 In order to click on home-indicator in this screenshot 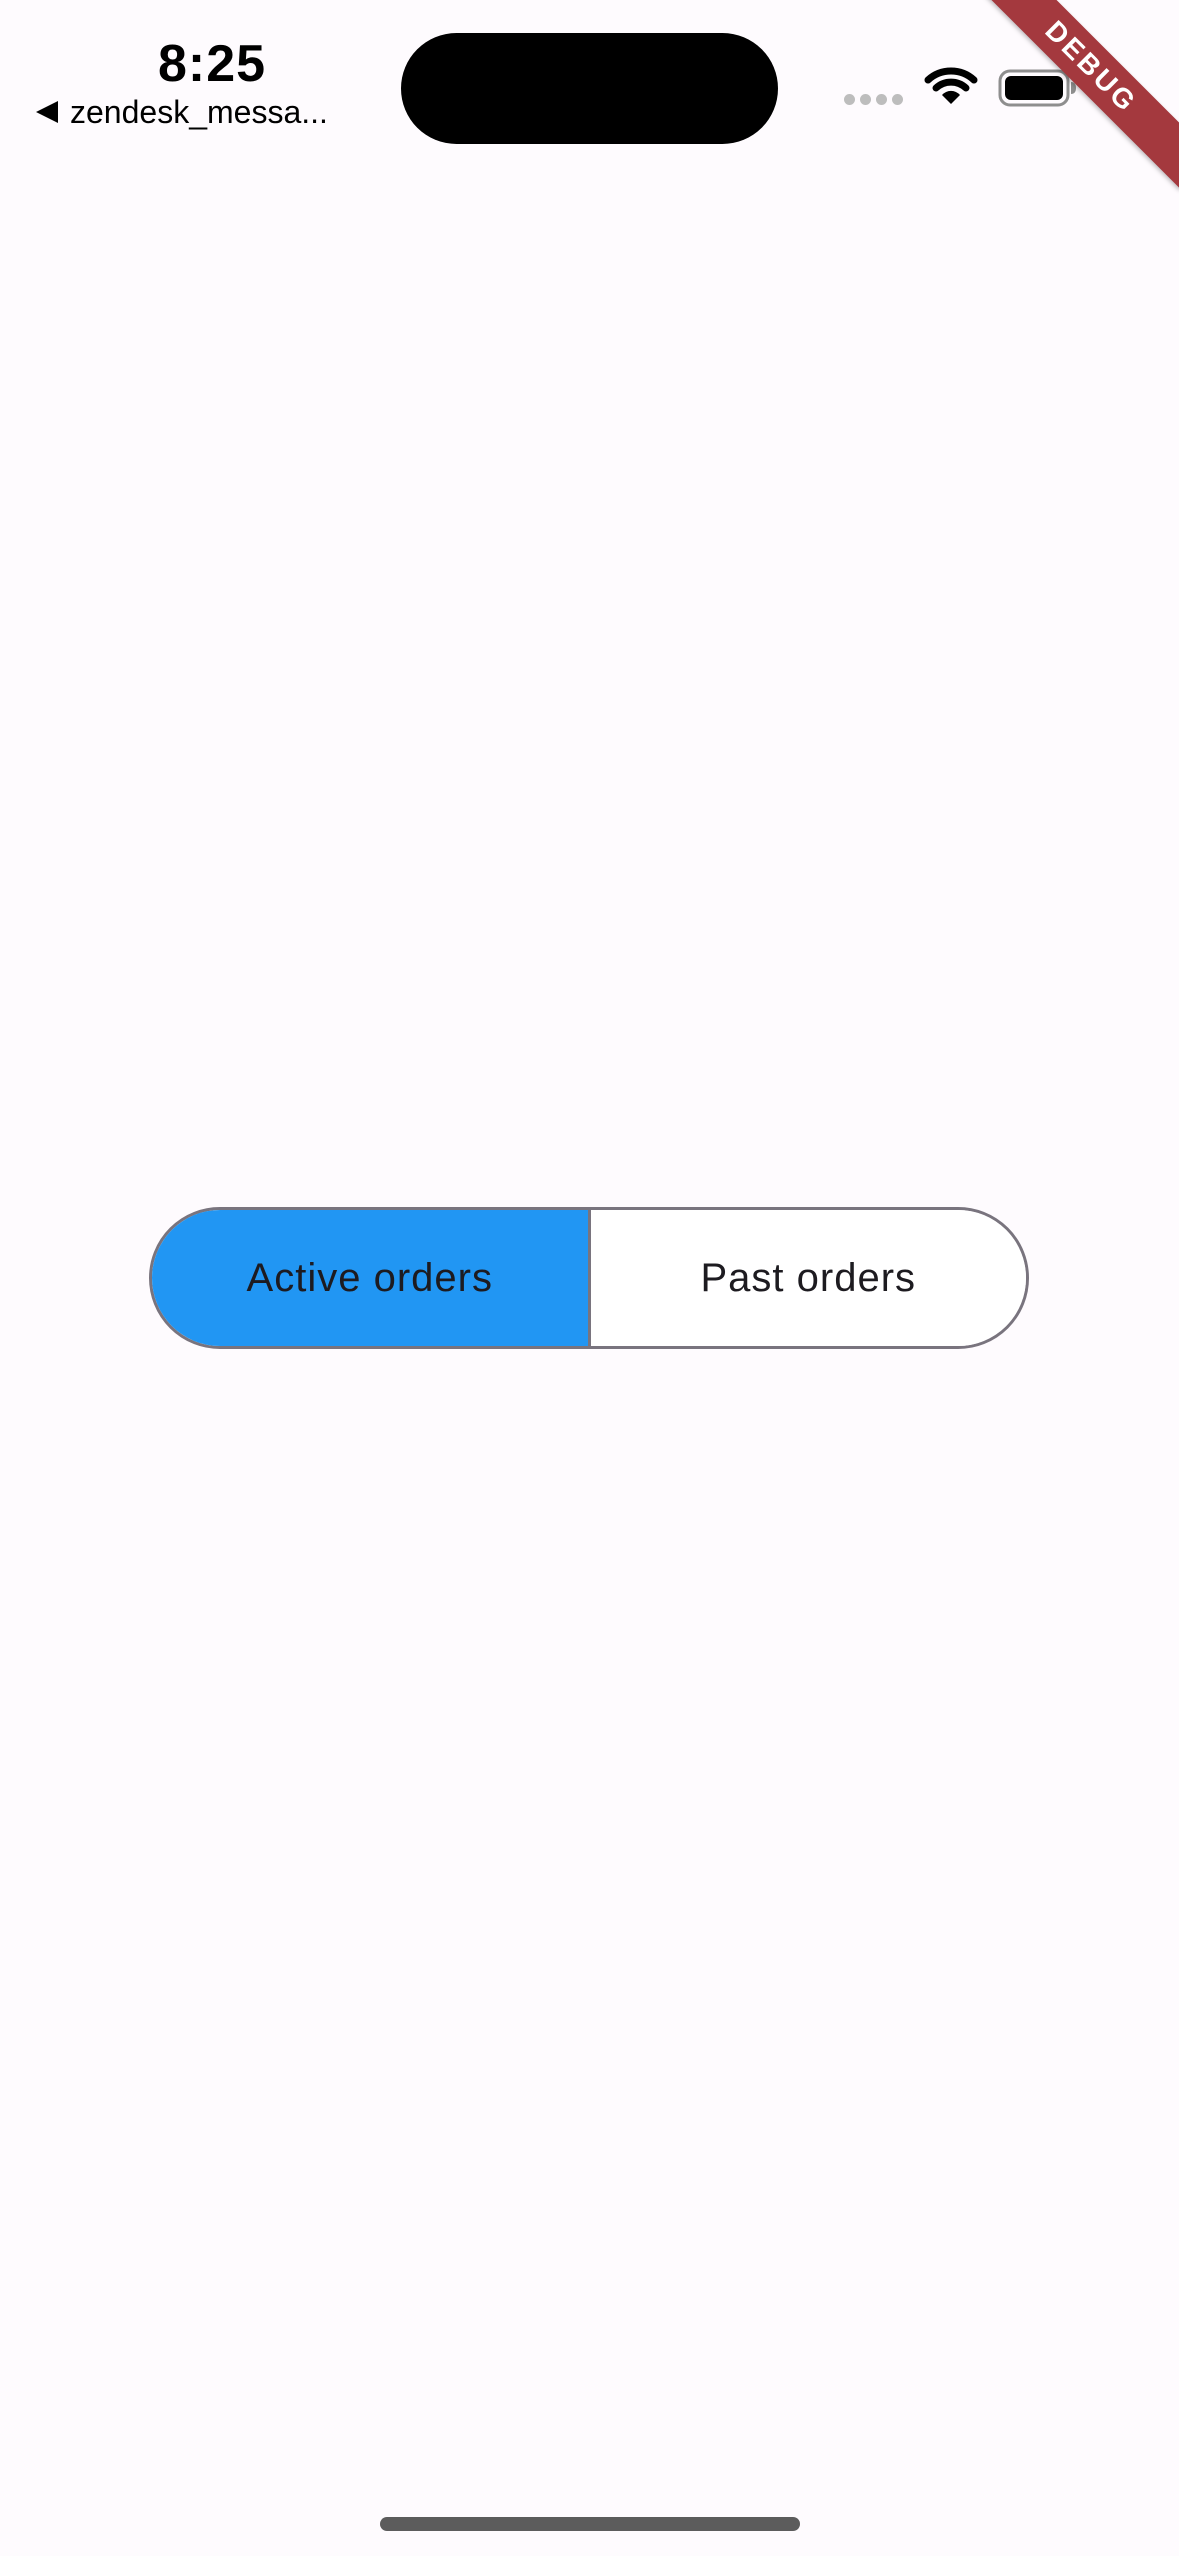, I will do `click(590, 2524)`.